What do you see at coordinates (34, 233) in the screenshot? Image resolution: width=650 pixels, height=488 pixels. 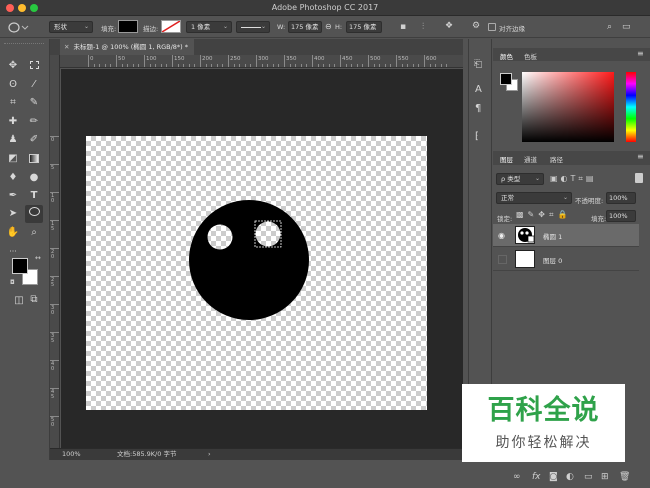 I see `zoom-tool-icon: ⌕` at bounding box center [34, 233].